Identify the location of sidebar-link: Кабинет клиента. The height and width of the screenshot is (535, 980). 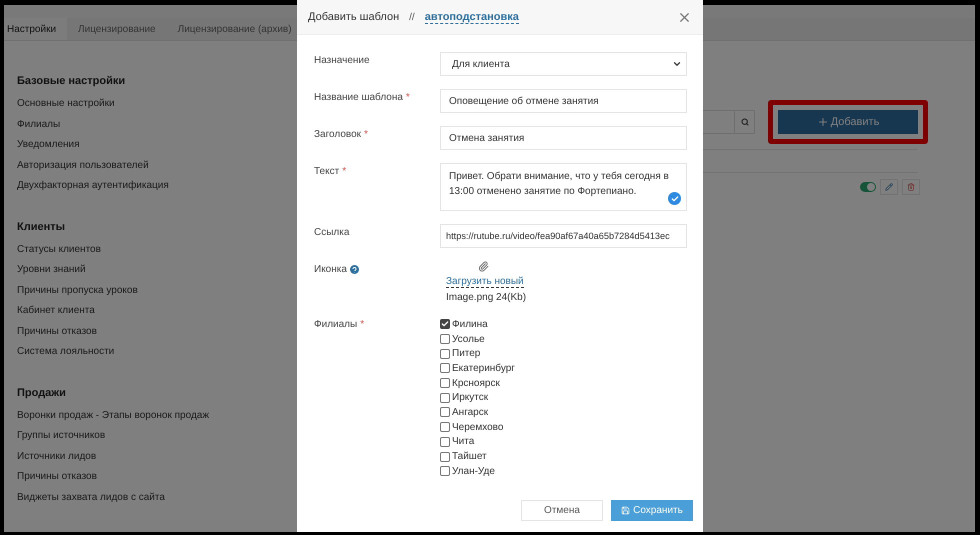
(157, 310).